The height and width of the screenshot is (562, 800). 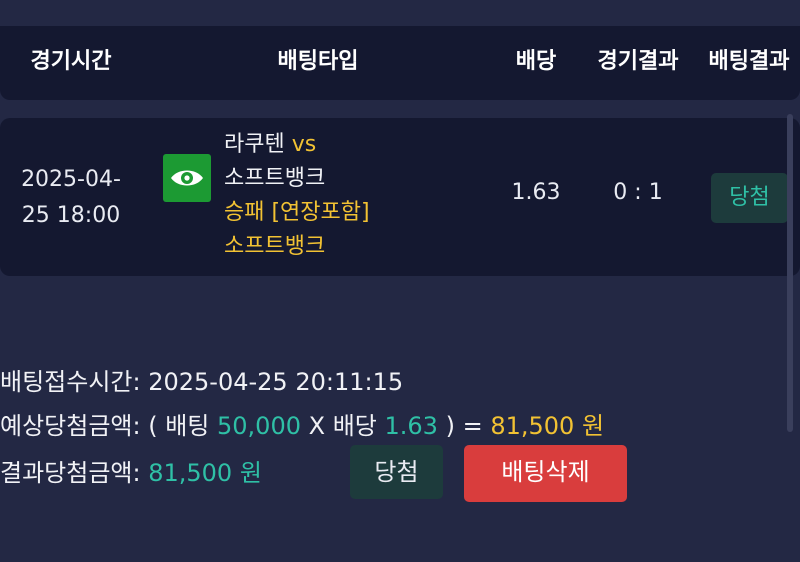 I want to click on result-label: 결과당첨금액:, so click(x=70, y=473).